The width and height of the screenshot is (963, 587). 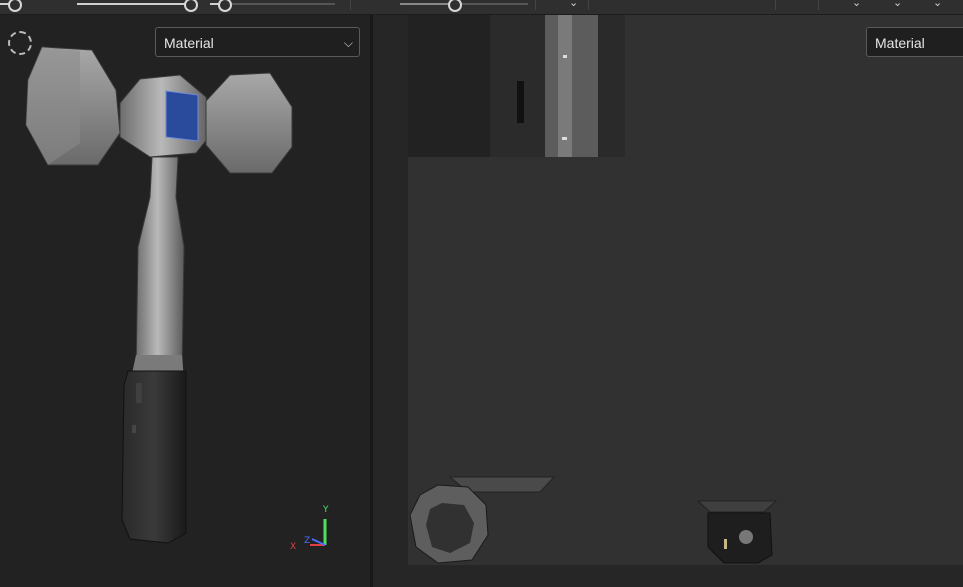 I want to click on top-toolbar: ⌄ ⌄ ⌄ ⌄, so click(x=481, y=7).